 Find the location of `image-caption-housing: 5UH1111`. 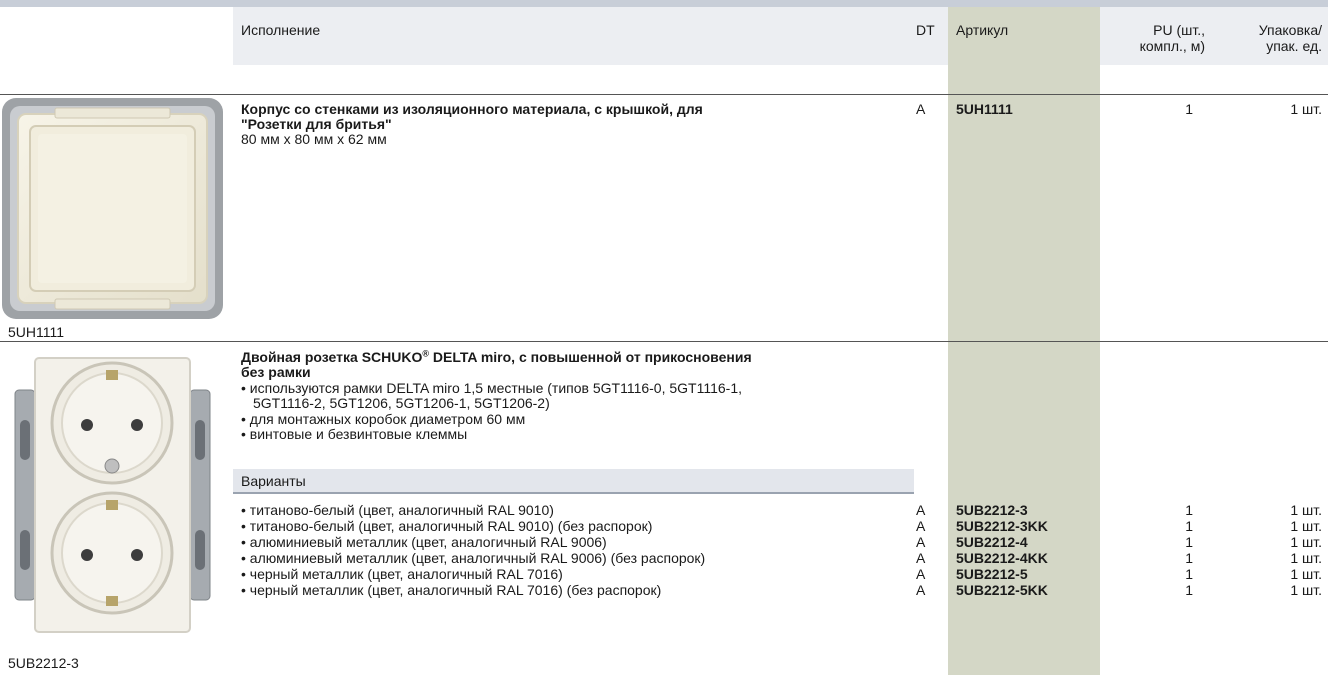

image-caption-housing: 5UH1111 is located at coordinates (36, 332).